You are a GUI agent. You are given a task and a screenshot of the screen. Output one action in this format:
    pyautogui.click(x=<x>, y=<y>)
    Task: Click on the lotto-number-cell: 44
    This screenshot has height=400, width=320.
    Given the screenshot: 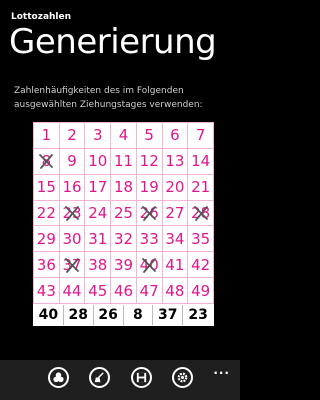 What is the action you would take?
    pyautogui.click(x=72, y=291)
    